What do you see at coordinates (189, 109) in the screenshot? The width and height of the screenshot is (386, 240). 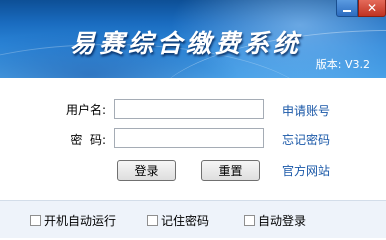 I see `username-input` at bounding box center [189, 109].